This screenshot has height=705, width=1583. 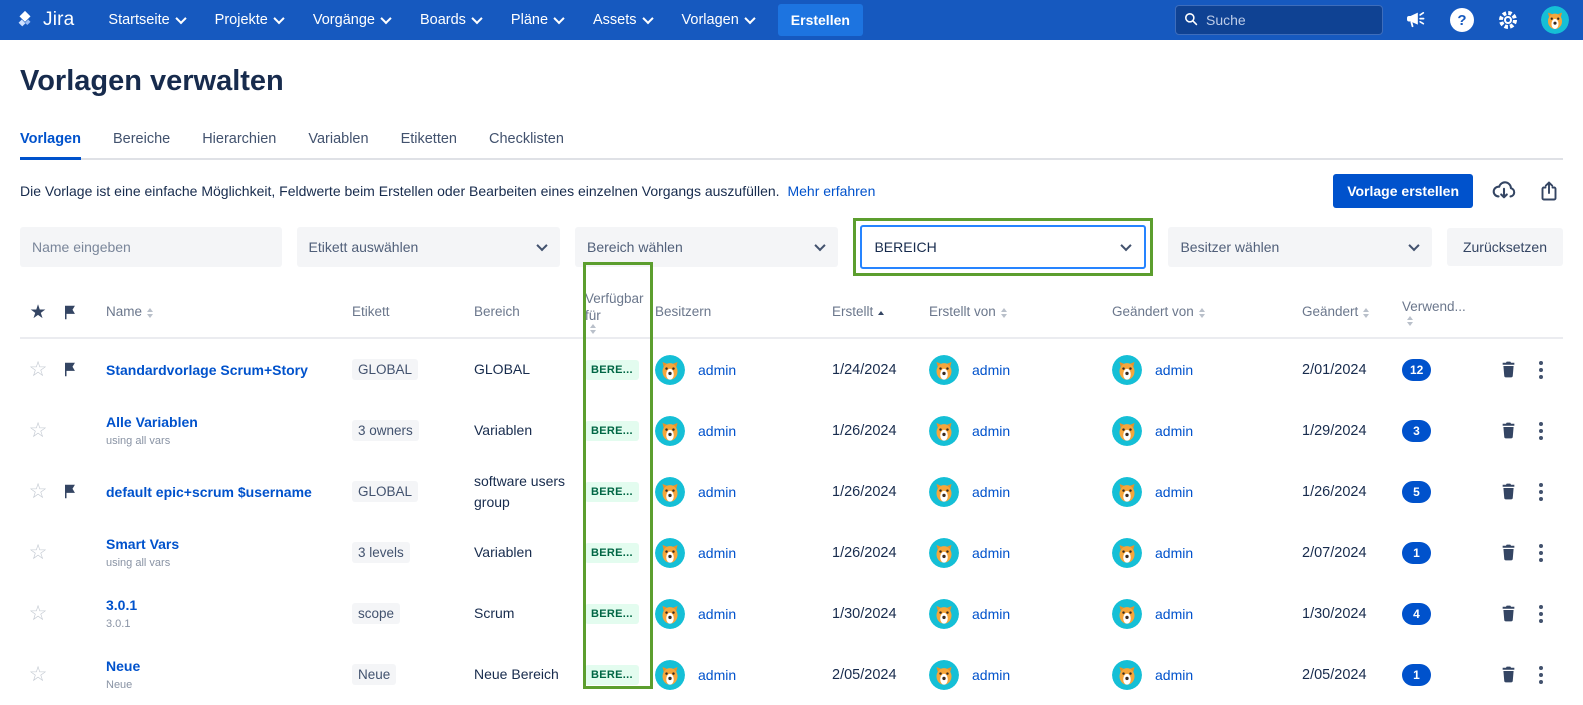 What do you see at coordinates (1300, 247) in the screenshot?
I see `owner-filter-select: Besitzer wählen` at bounding box center [1300, 247].